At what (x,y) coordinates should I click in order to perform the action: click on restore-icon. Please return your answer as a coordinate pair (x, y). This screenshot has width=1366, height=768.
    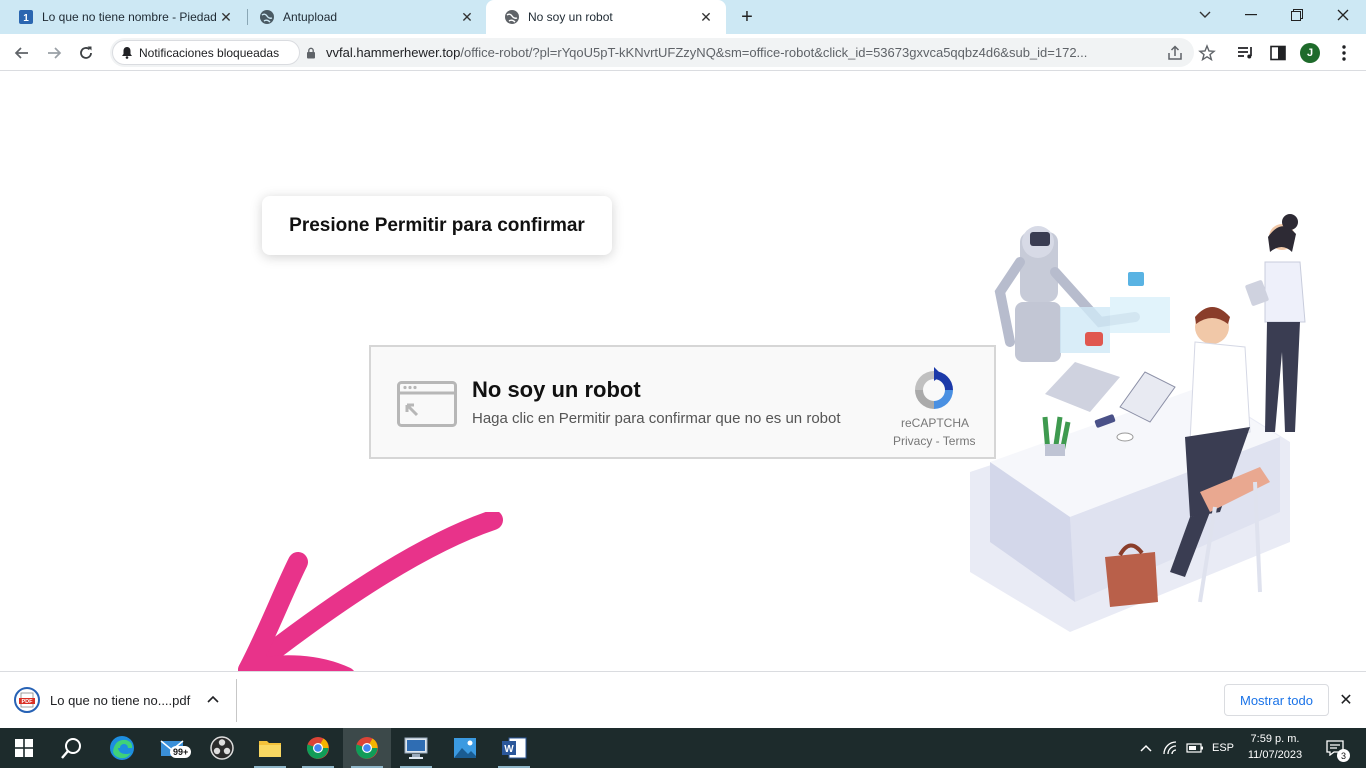
    Looking at the image, I should click on (1297, 15).